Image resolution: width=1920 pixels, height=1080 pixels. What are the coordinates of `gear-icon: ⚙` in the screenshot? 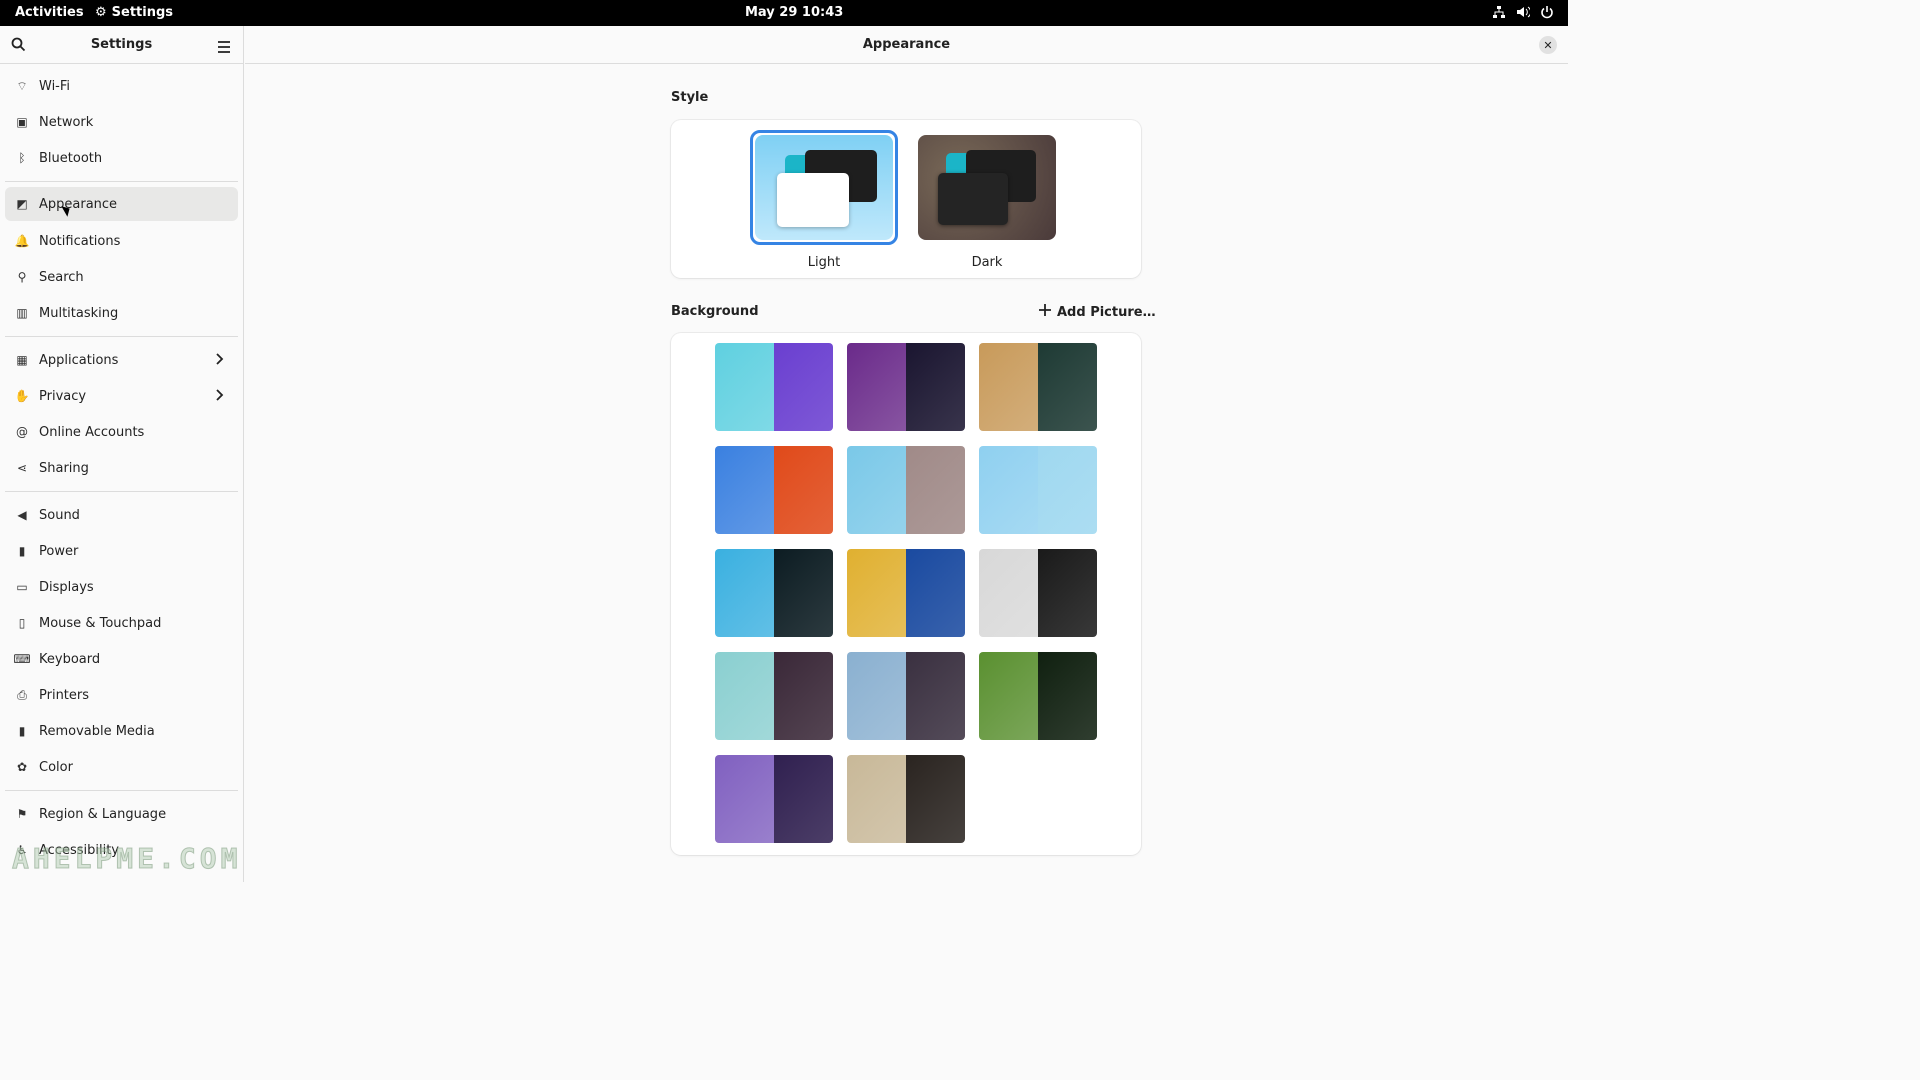 It's located at (101, 12).